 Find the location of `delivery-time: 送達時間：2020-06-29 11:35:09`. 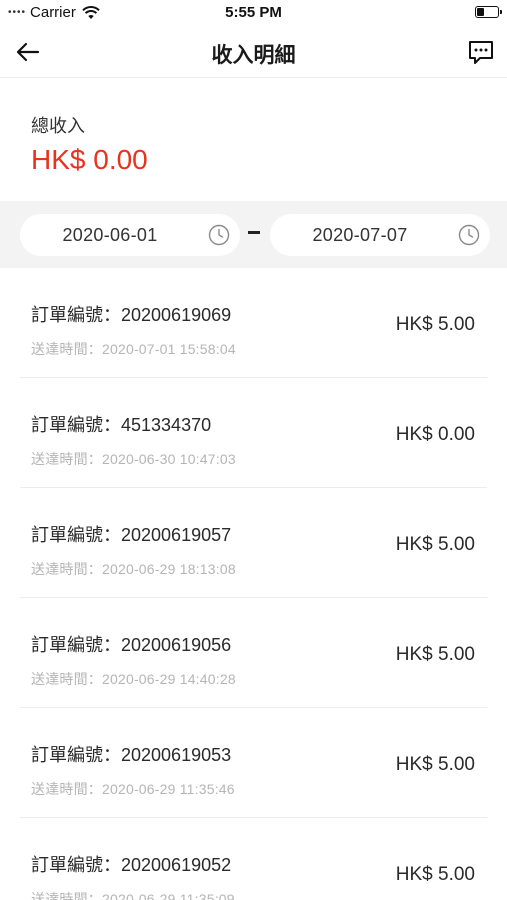

delivery-time: 送達時間：2020-06-29 11:35:09 is located at coordinates (133, 895).